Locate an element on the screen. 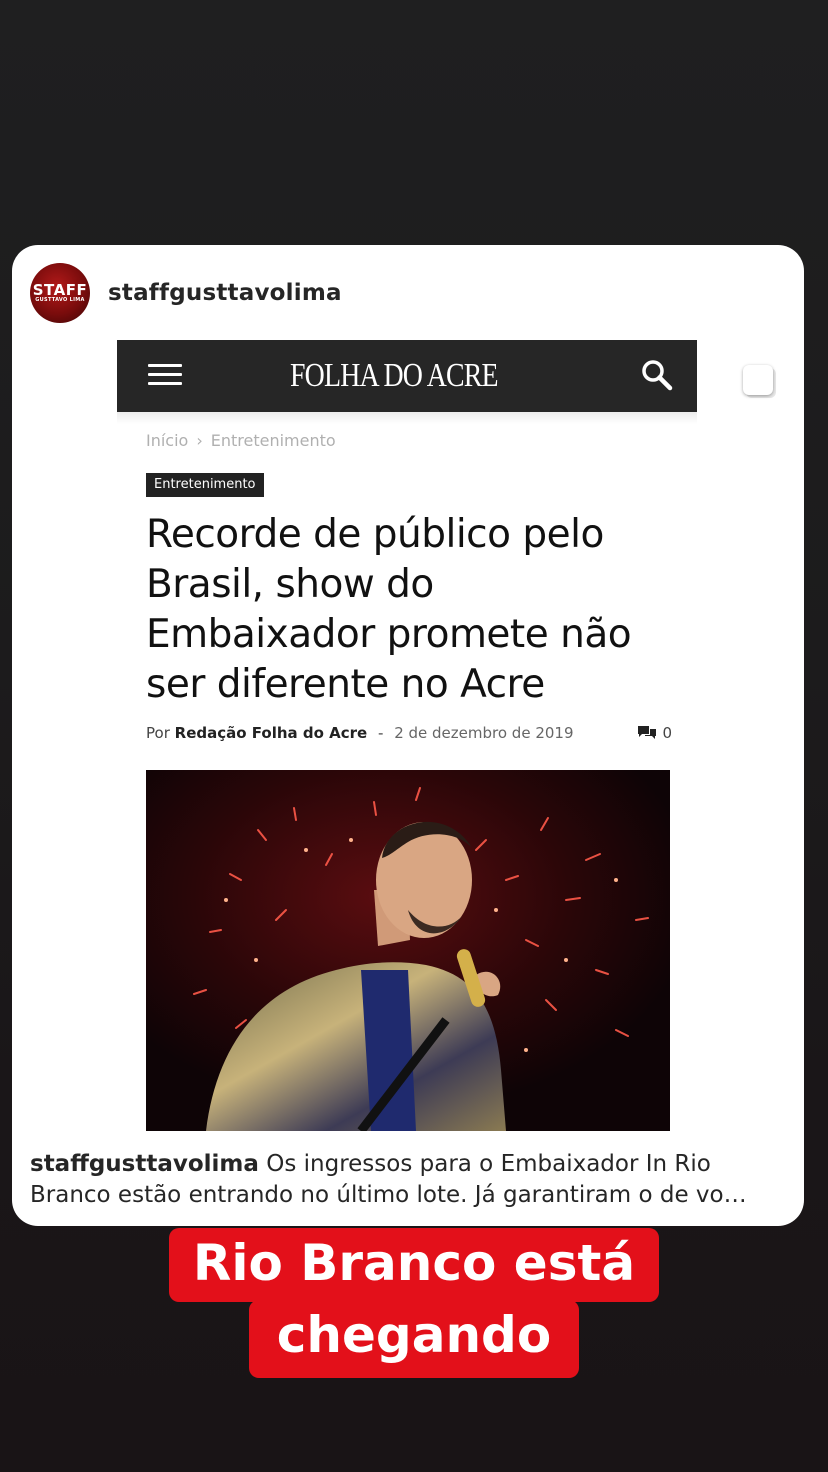 Image resolution: width=828 pixels, height=1472 pixels. story-text-line: Rio Branco está is located at coordinates (414, 1265).